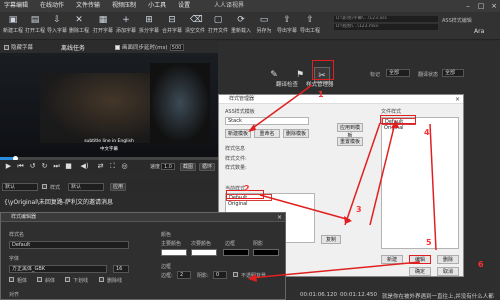 Image resolution: width=500 pixels, height=300 pixels. Describe the element at coordinates (286, 31) in the screenshot. I see `tb-label: 导出字幕` at that location.